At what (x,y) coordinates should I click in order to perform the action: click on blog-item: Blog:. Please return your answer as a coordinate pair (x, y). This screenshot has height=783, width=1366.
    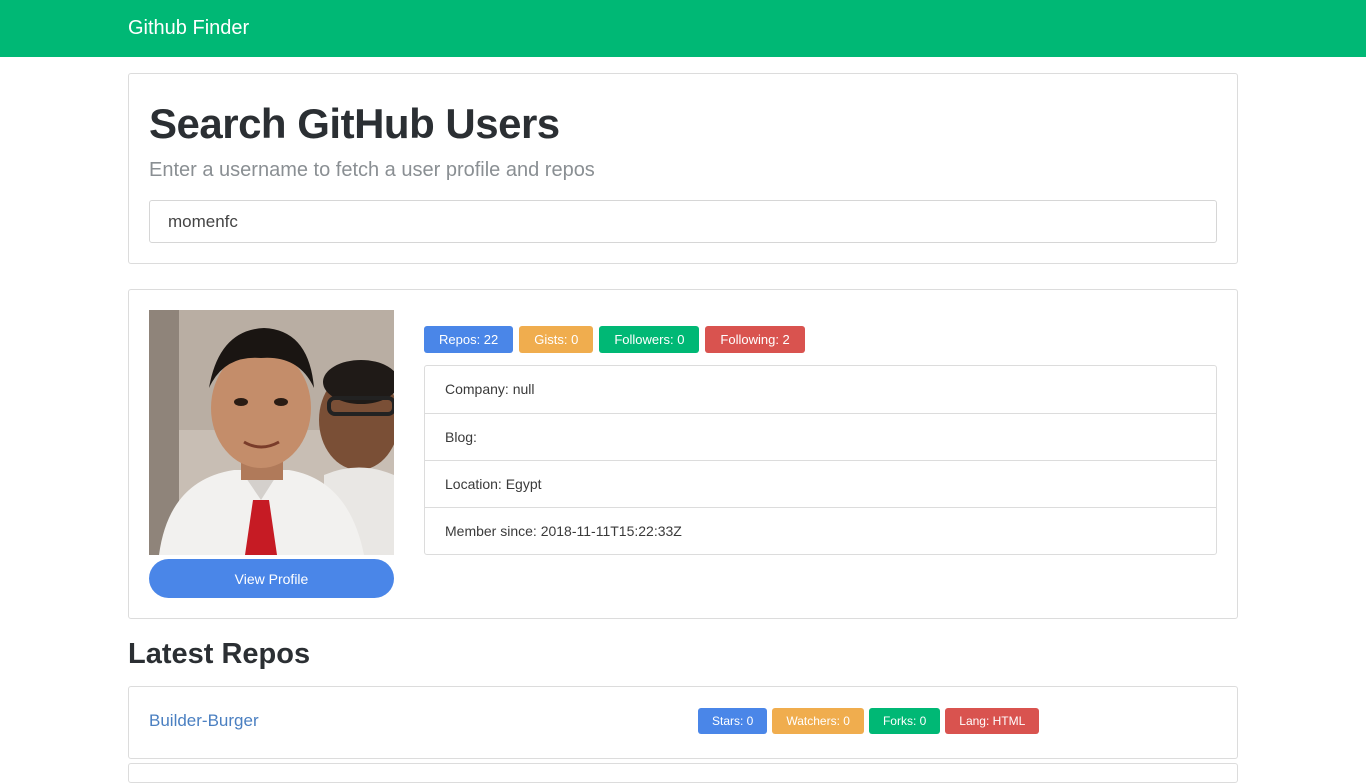
    Looking at the image, I should click on (820, 436).